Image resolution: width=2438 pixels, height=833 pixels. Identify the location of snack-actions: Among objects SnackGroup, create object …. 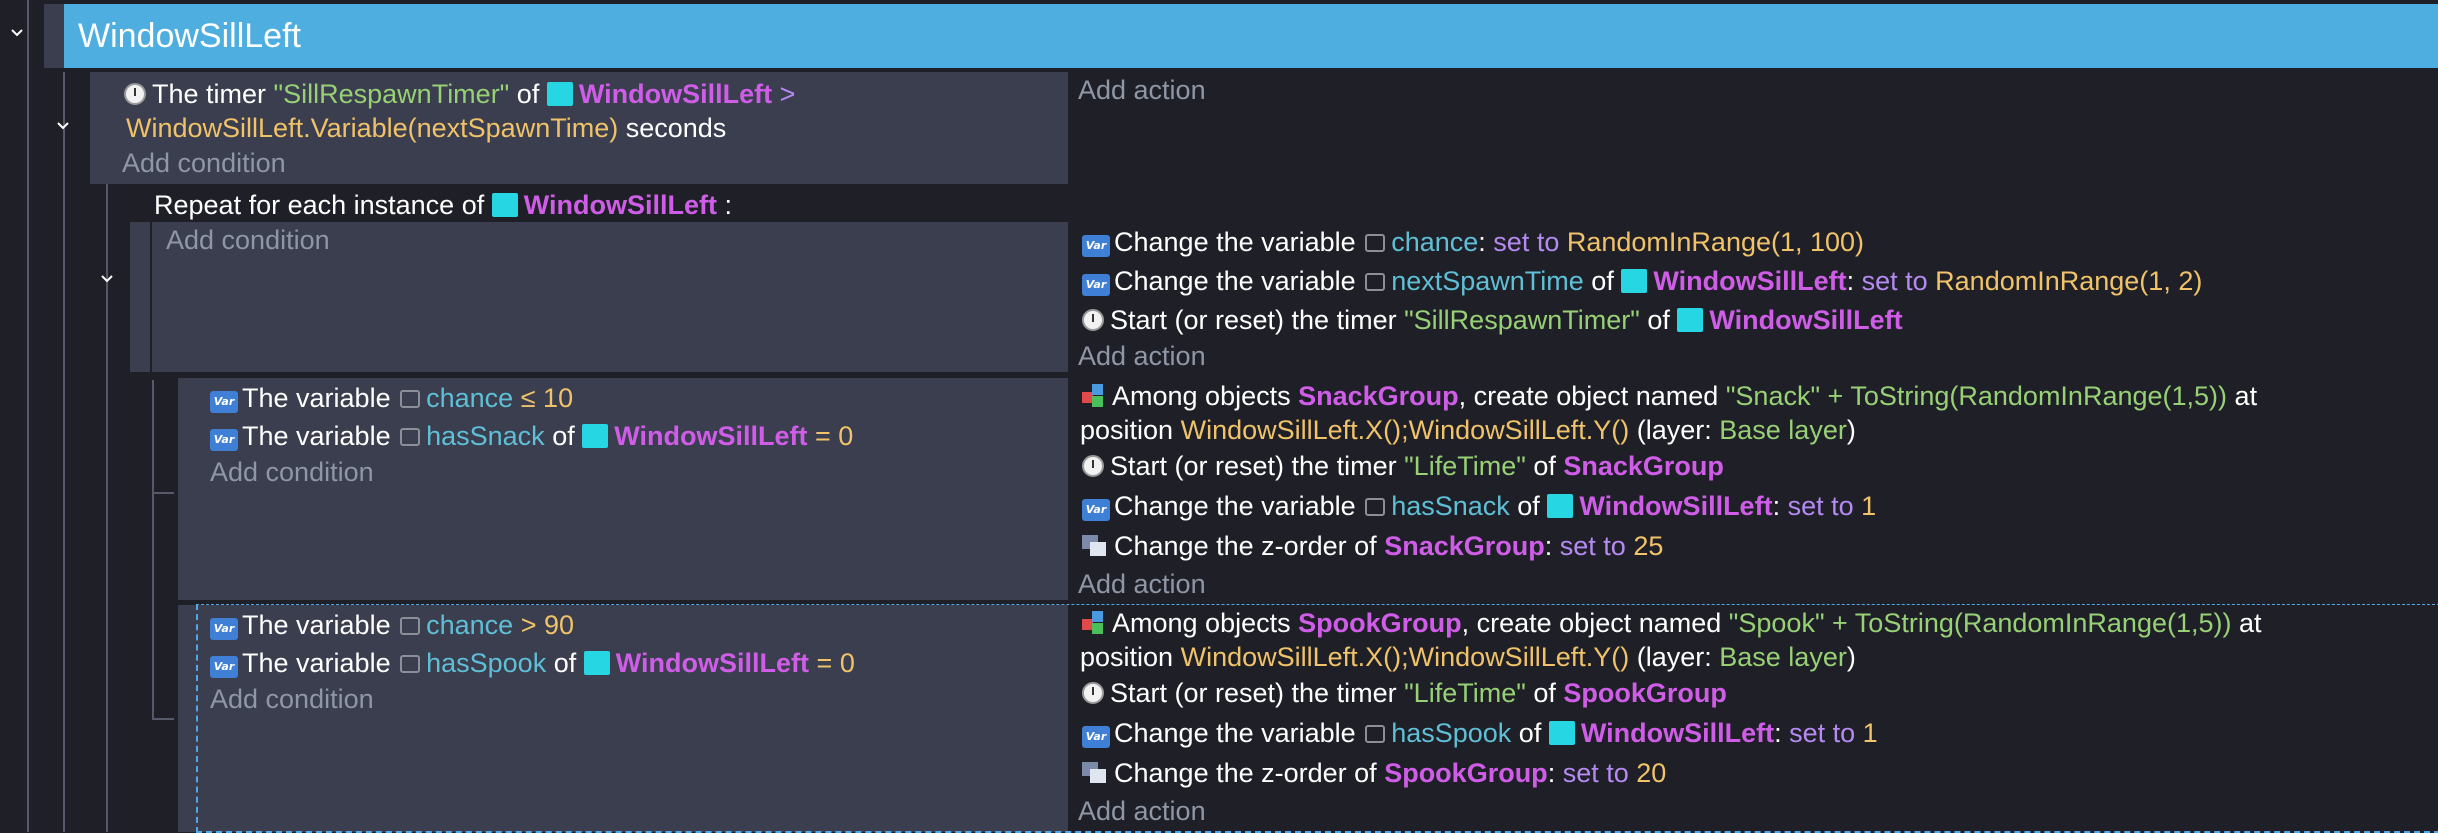
(1753, 489).